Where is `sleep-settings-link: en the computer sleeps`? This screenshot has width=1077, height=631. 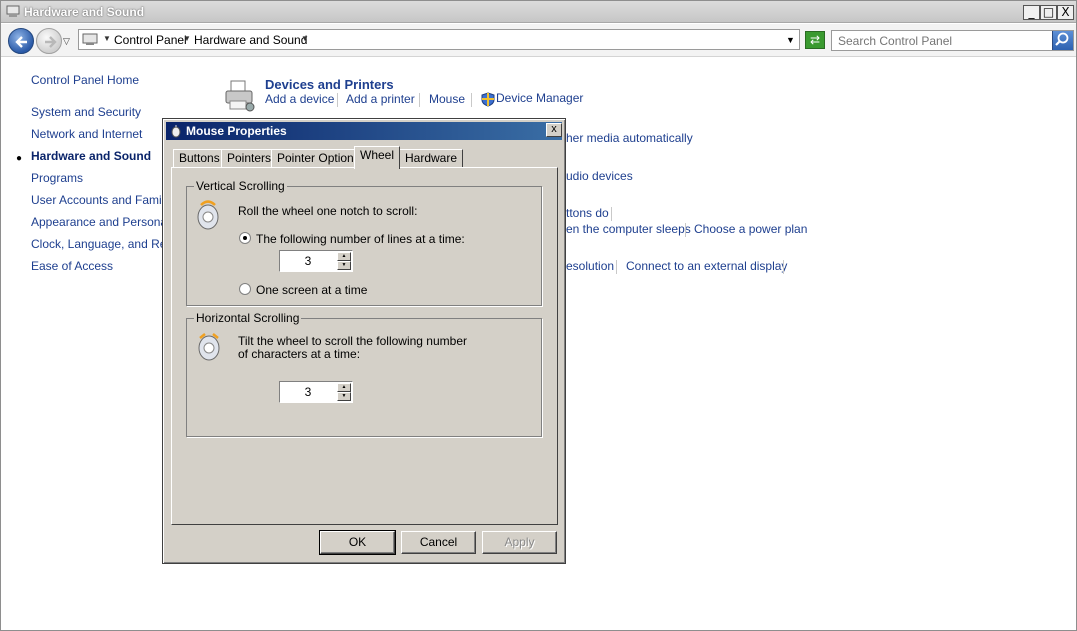
sleep-settings-link: en the computer sleeps is located at coordinates (628, 229).